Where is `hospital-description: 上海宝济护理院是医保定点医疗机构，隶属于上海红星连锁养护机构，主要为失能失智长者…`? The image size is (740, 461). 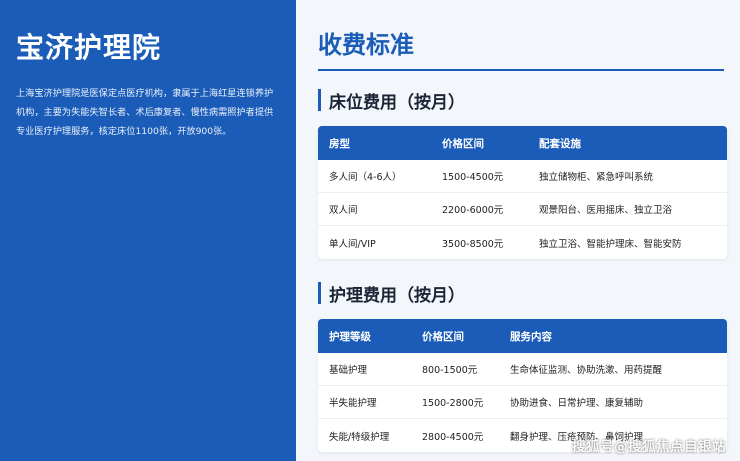 hospital-description: 上海宝济护理院是医保定点医疗机构，隶属于上海红星连锁养护机构，主要为失能失智长者… is located at coordinates (145, 112).